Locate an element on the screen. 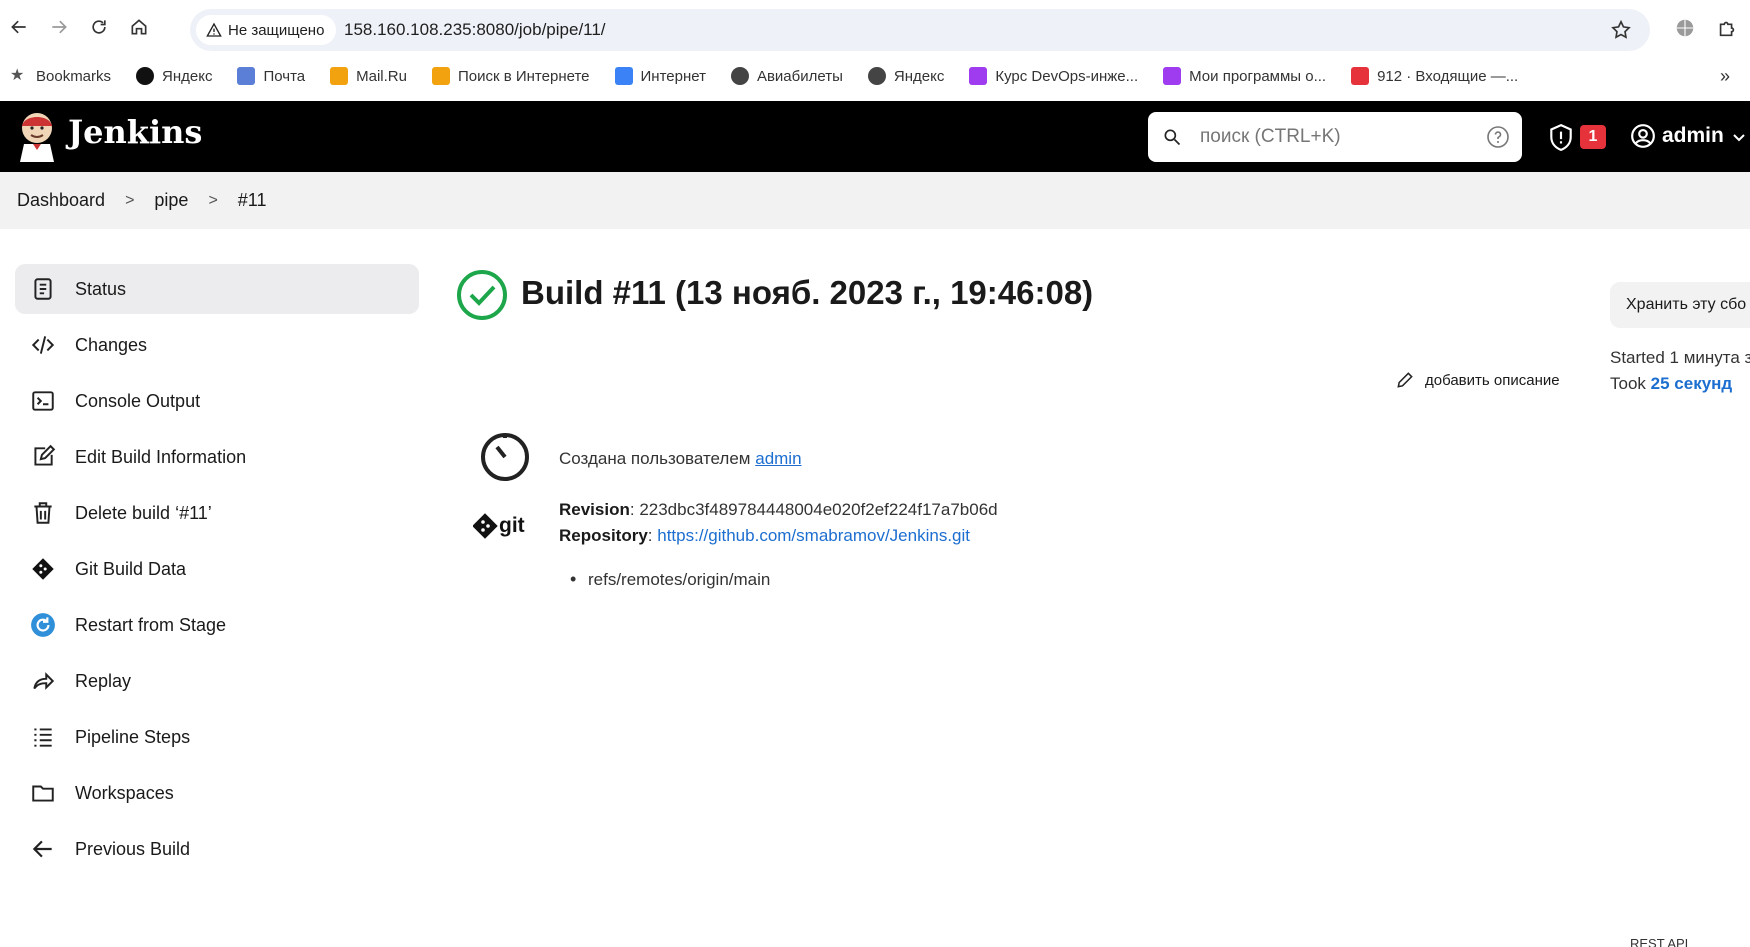  task-restart: Restart from Stage is located at coordinates (217, 625).